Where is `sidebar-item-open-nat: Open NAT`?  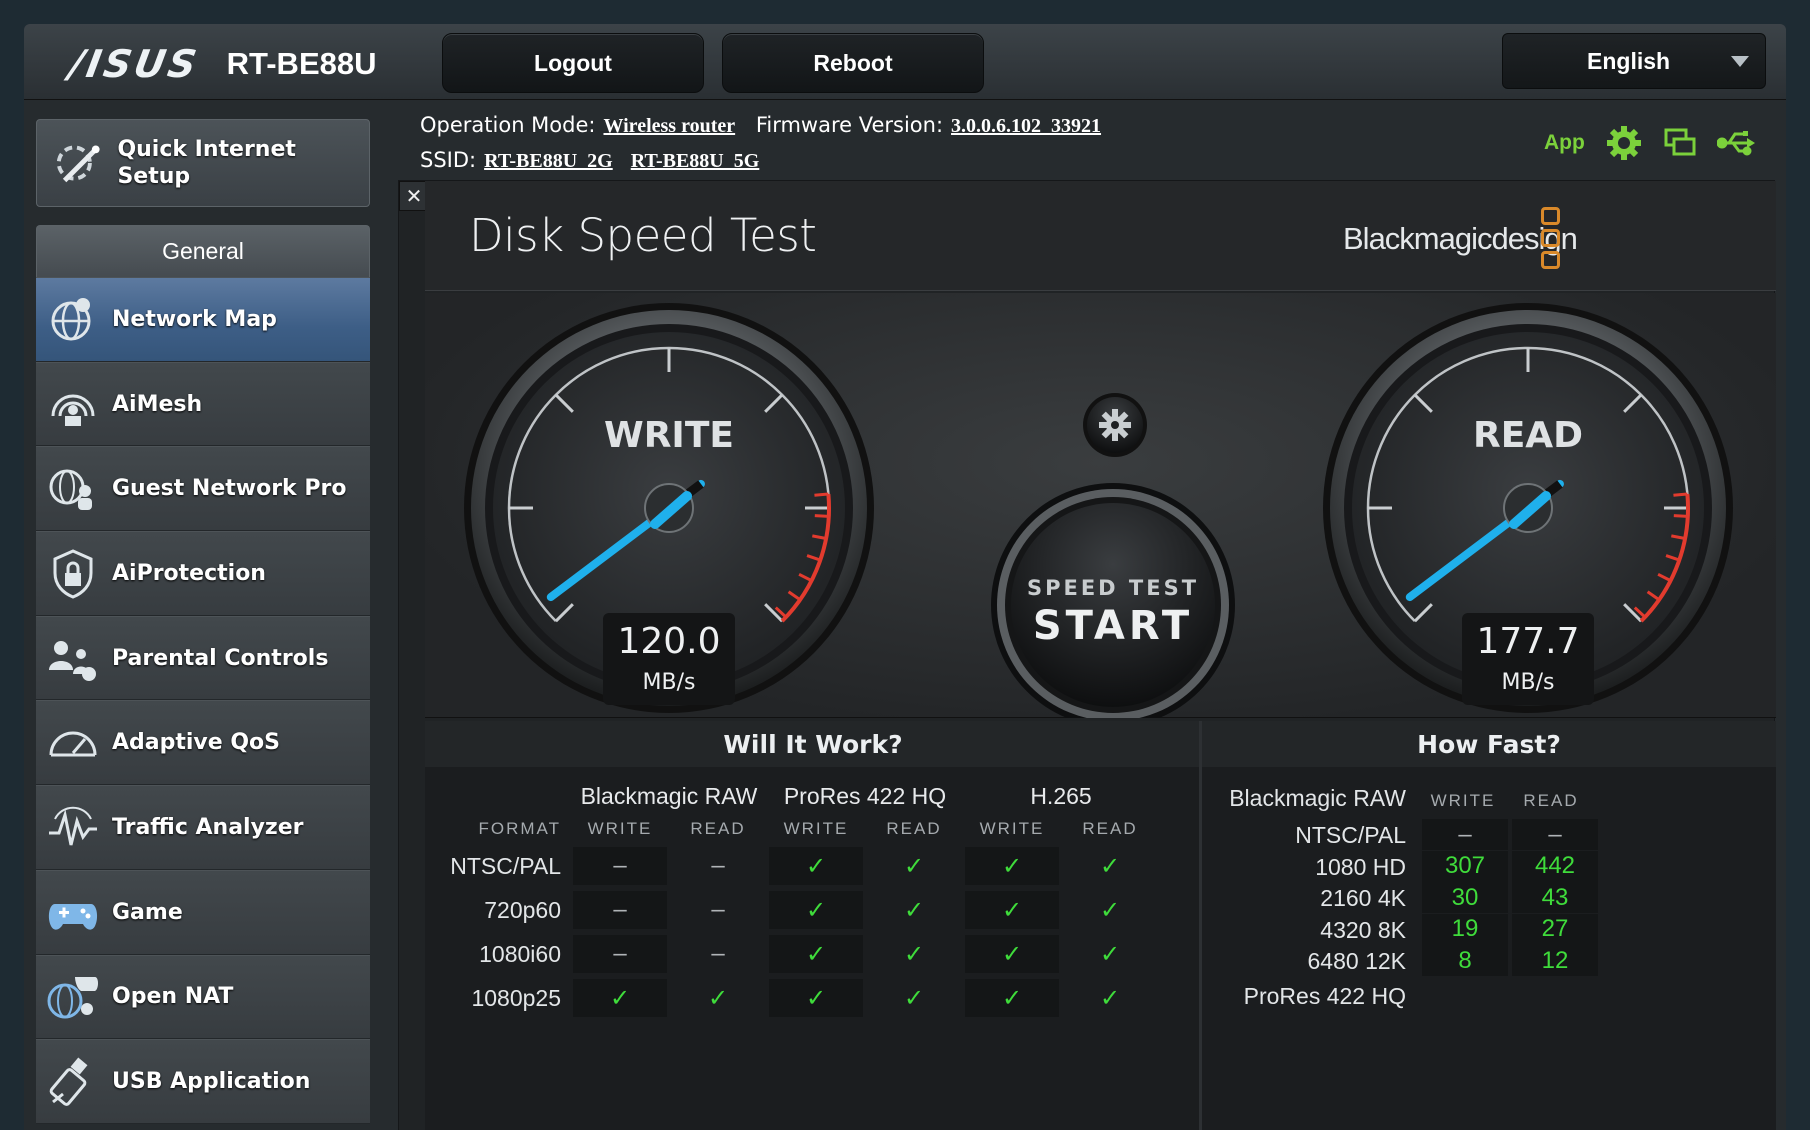 sidebar-item-open-nat: Open NAT is located at coordinates (203, 997).